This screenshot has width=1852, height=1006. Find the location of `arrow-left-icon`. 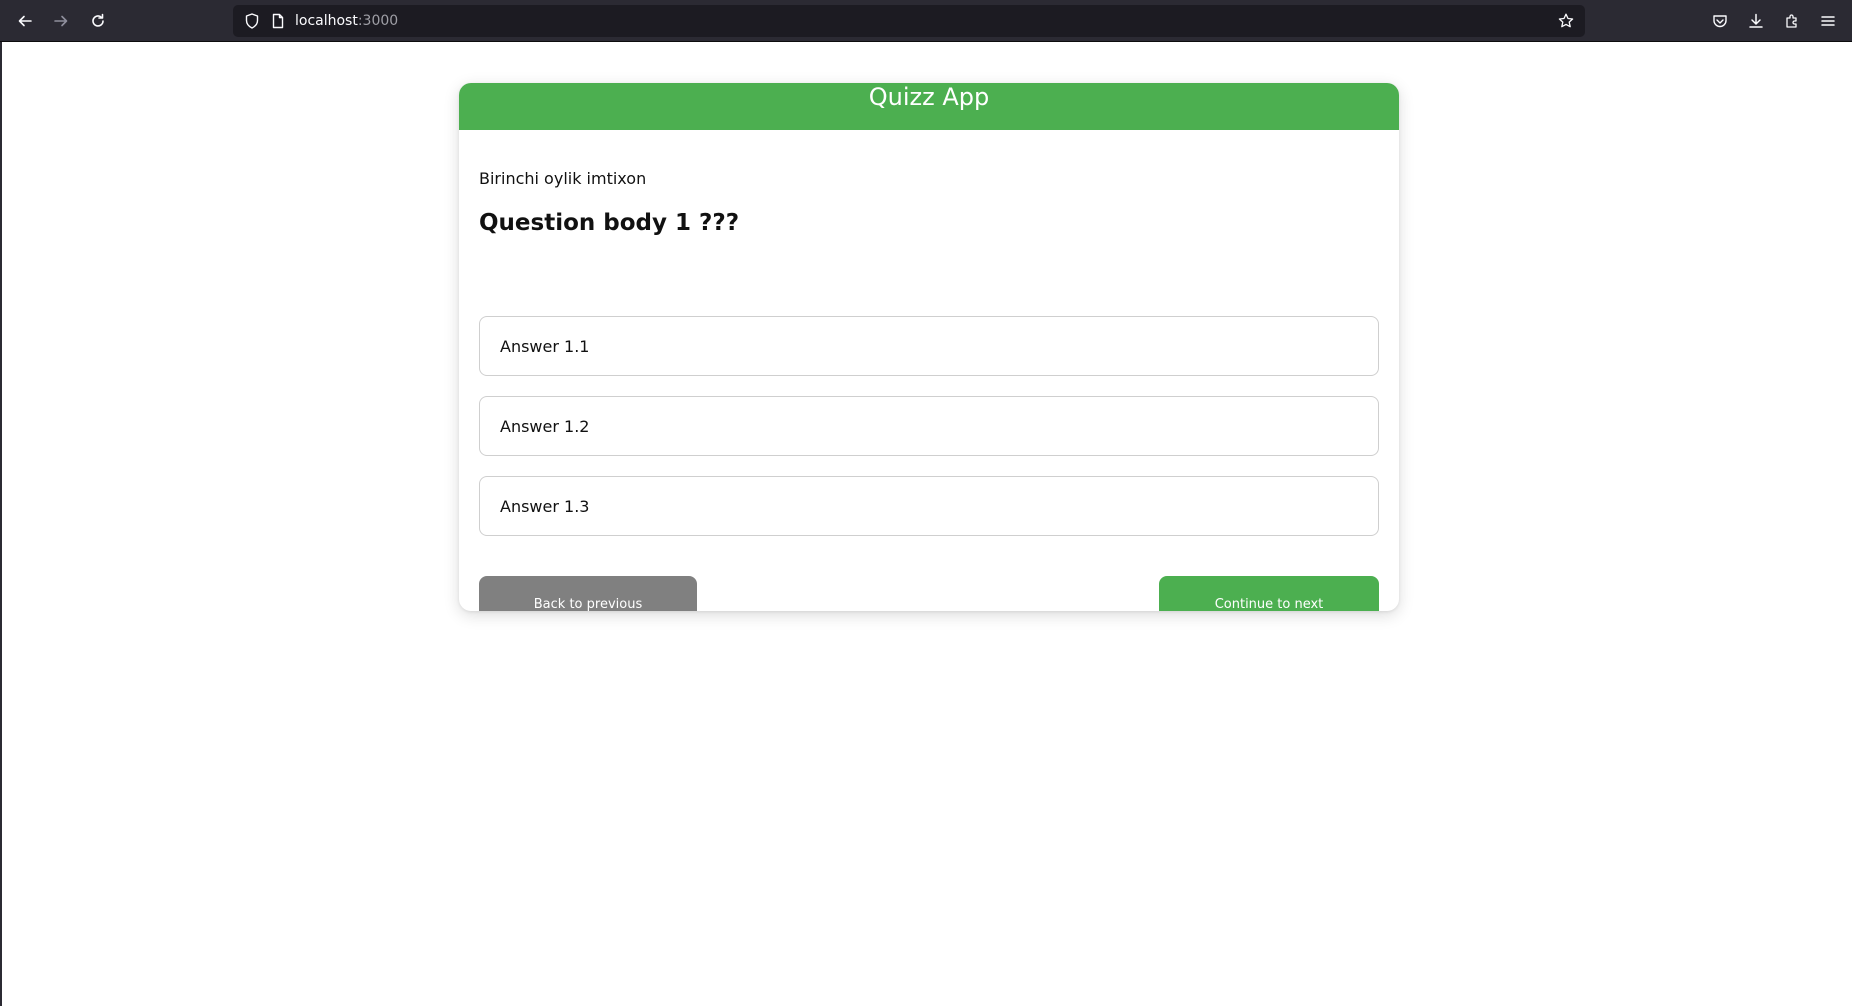

arrow-left-icon is located at coordinates (25, 21).